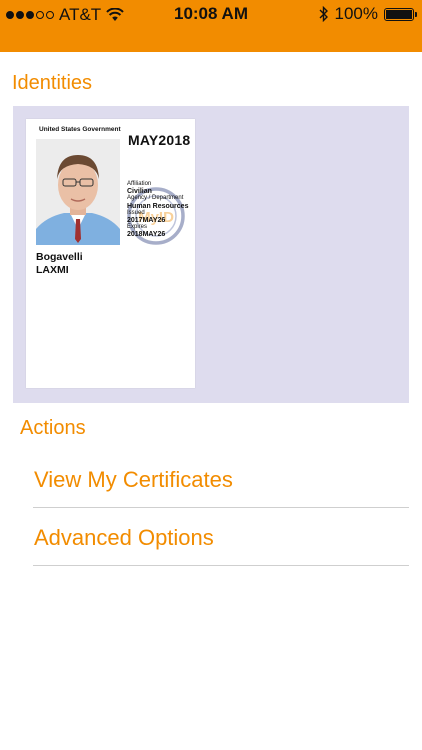 The height and width of the screenshot is (750, 422). What do you see at coordinates (221, 537) in the screenshot?
I see `advanced-options-button: Advanced Options` at bounding box center [221, 537].